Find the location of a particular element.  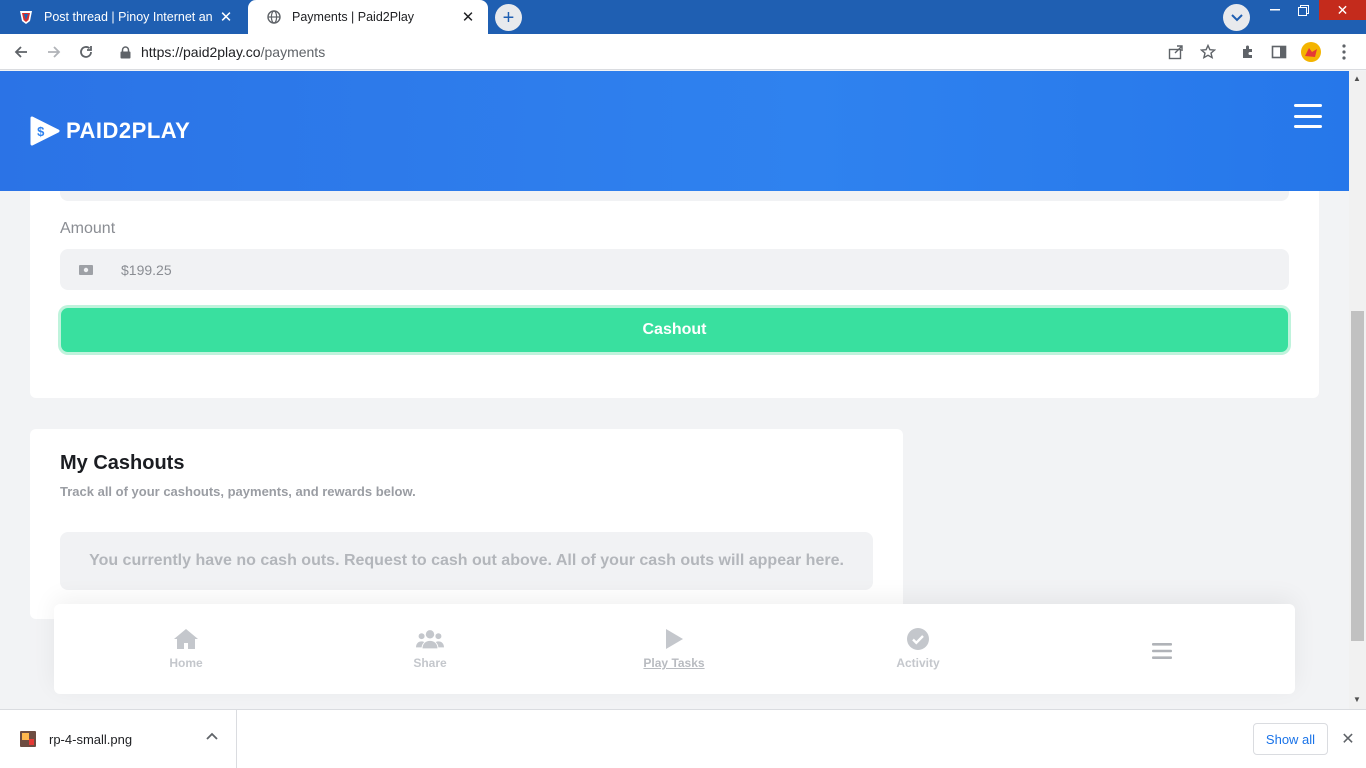

minimize-button is located at coordinates (1275, 10).